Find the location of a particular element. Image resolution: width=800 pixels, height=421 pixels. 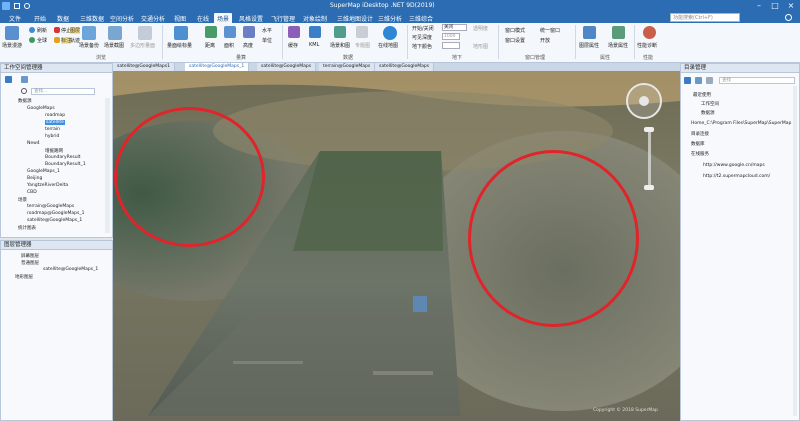

tree-stat-chart: 统计图表 is located at coordinates (27, 228).